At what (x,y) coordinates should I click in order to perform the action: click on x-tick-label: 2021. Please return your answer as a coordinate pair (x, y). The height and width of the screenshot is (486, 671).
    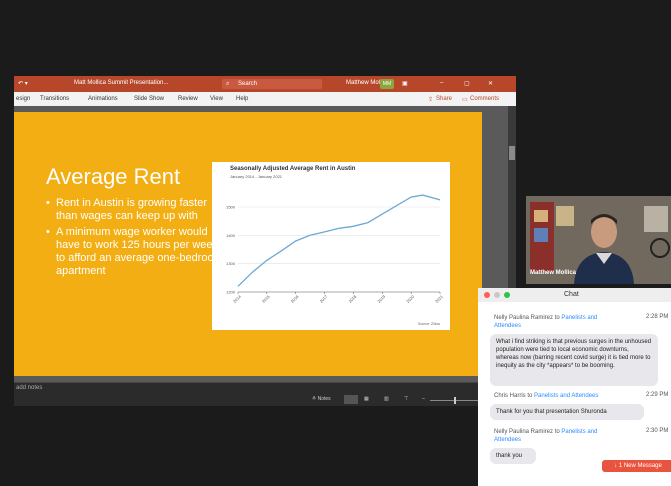
    Looking at the image, I should click on (439, 298).